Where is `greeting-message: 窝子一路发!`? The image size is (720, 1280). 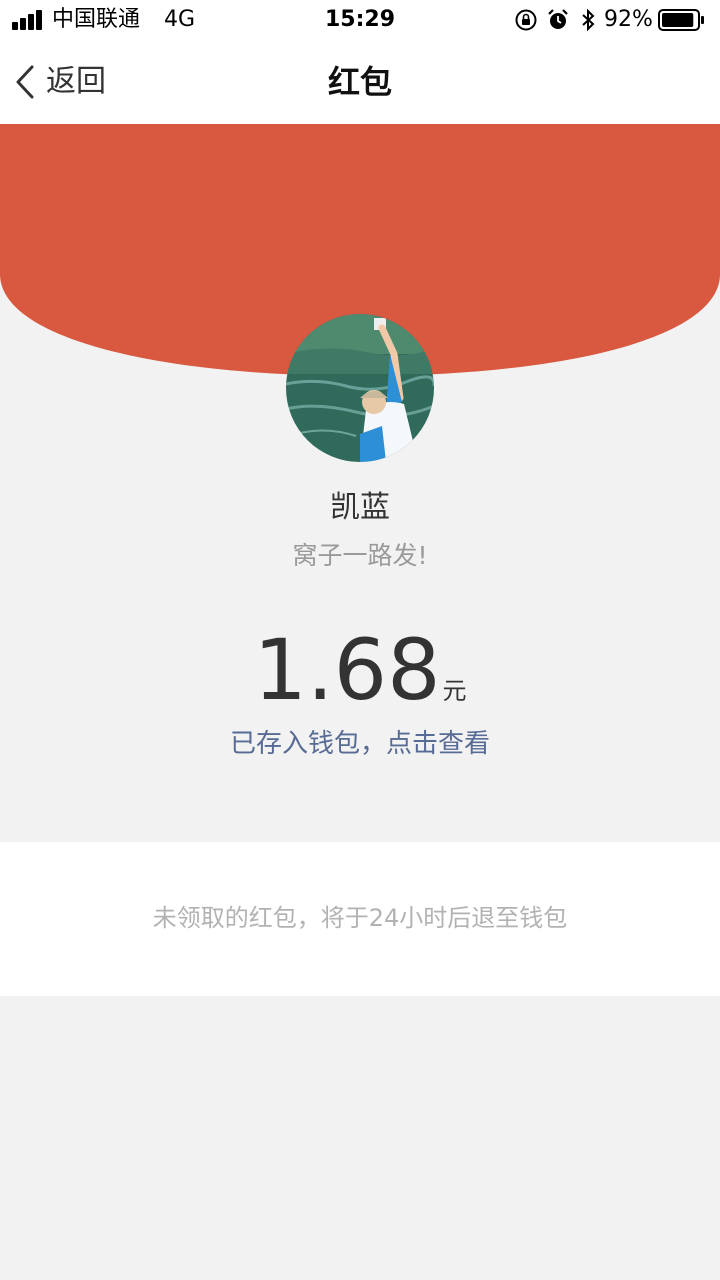 greeting-message: 窝子一路发! is located at coordinates (360, 555).